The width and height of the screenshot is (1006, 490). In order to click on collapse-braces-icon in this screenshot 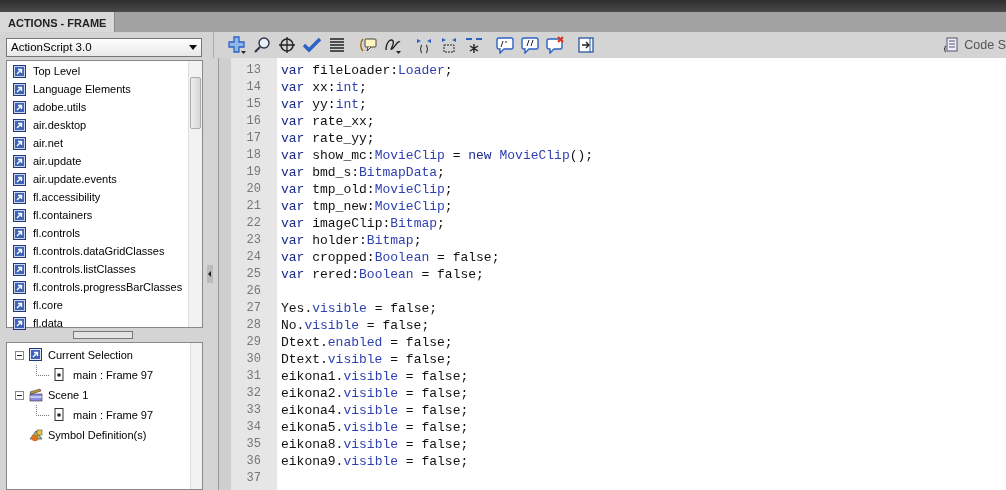, I will do `click(424, 45)`.